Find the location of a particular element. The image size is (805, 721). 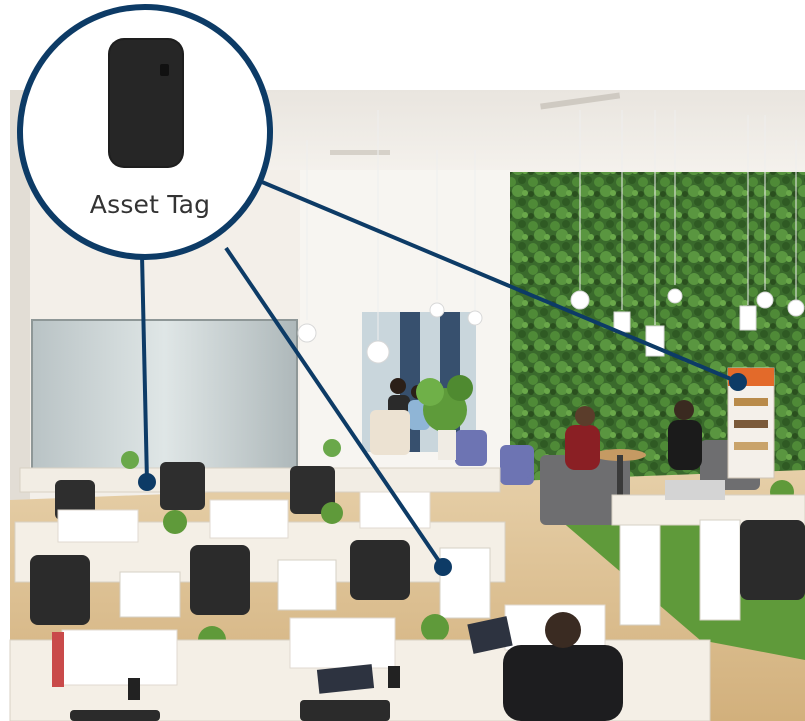

file-trays is located at coordinates (695, 490).